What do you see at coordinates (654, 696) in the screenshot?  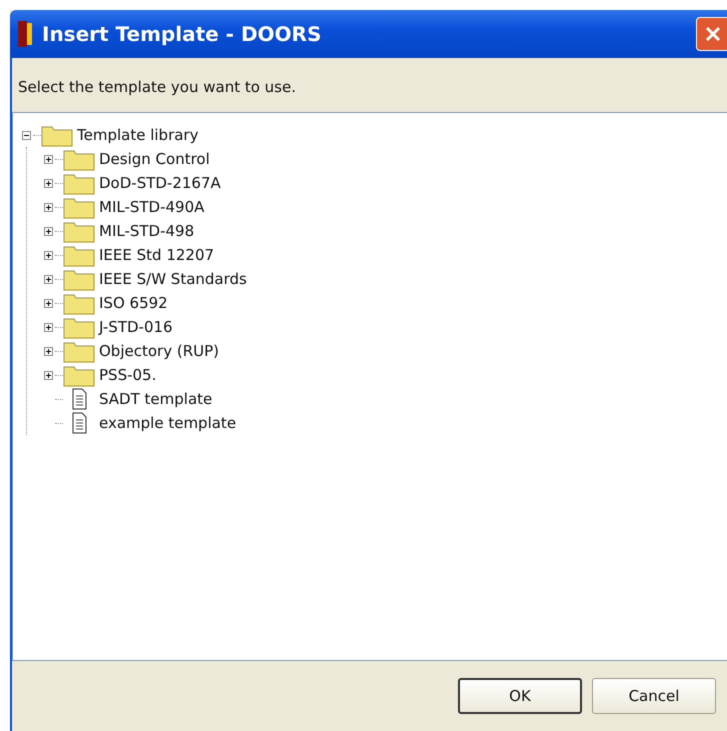 I see `cancel-button: Cancel` at bounding box center [654, 696].